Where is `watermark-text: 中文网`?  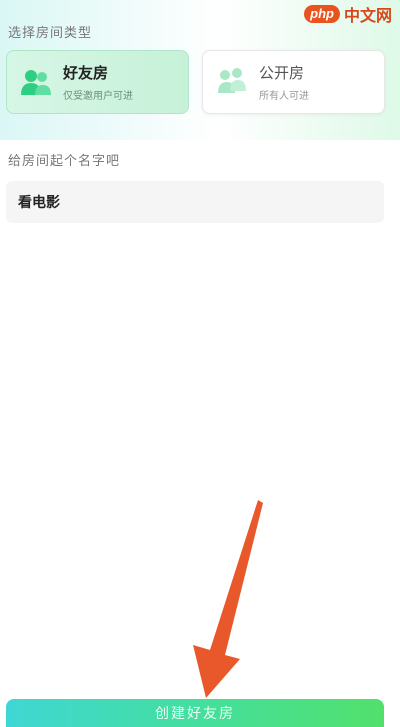
watermark-text: 中文网 is located at coordinates (367, 16).